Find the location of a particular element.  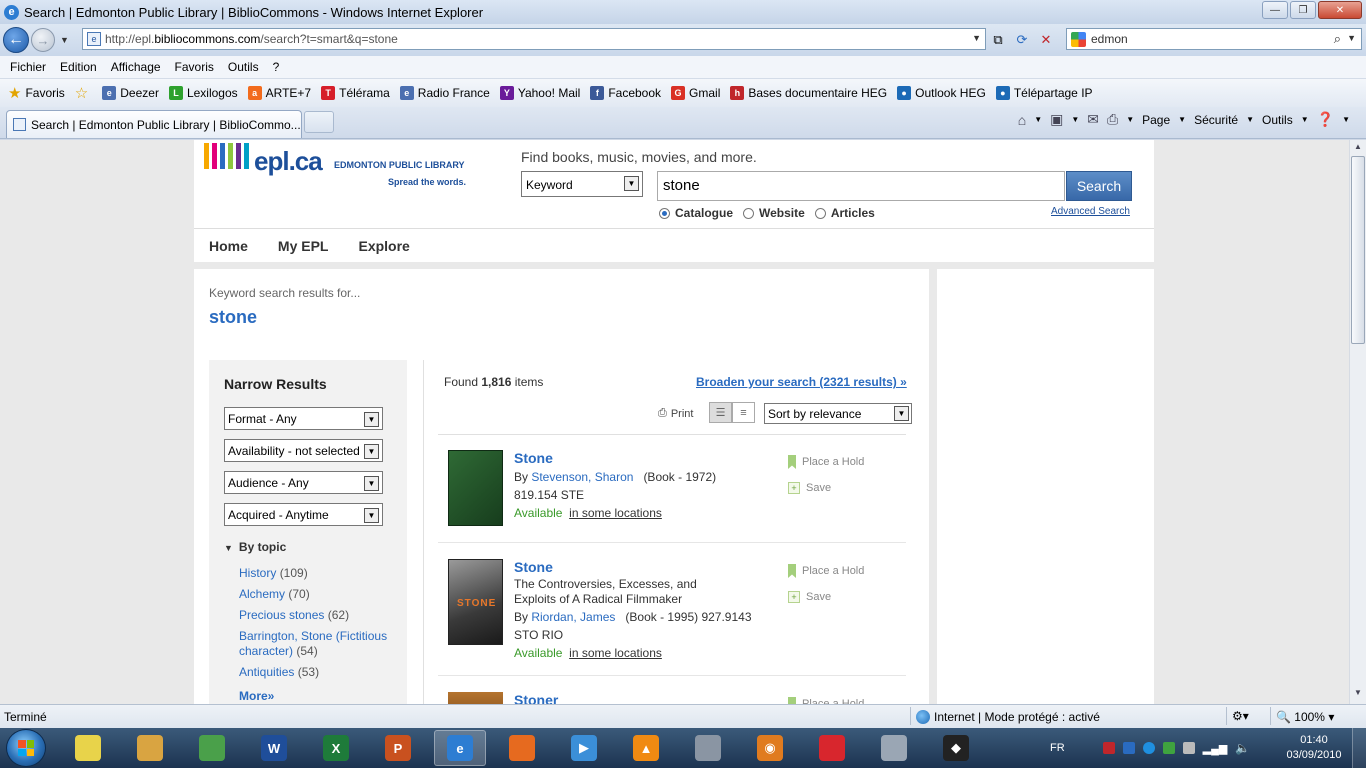

mail-icon: ✉ is located at coordinates (1093, 119).